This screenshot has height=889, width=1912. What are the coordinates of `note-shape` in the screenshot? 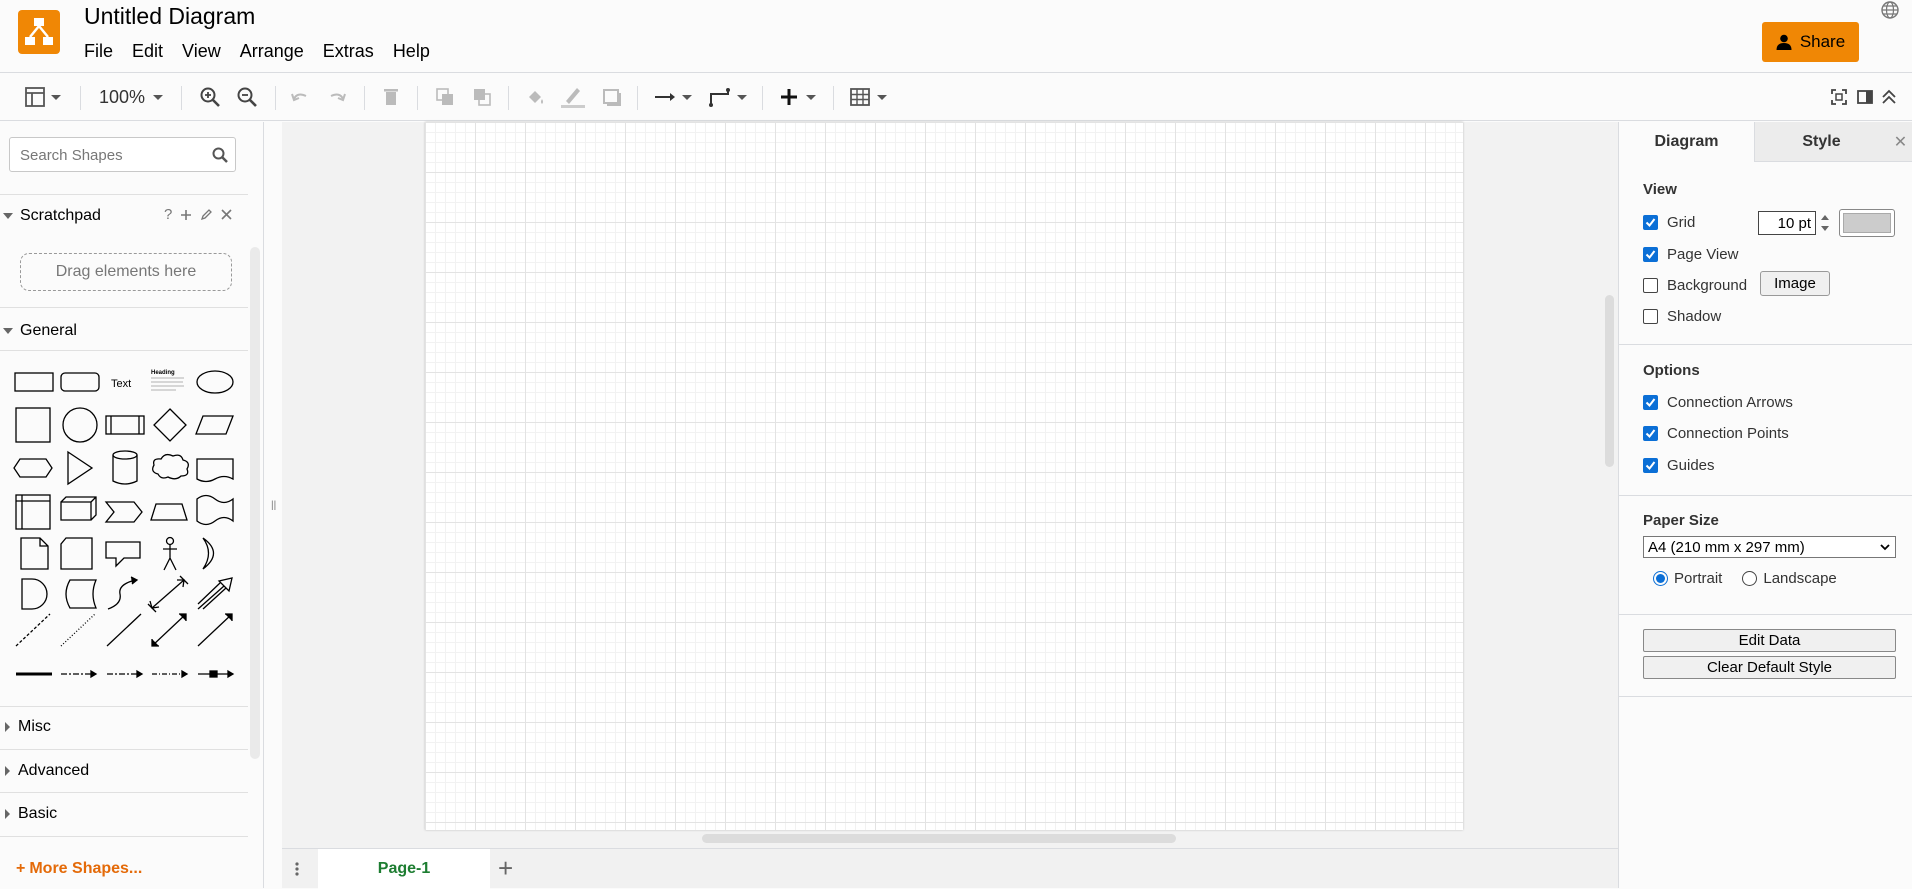 It's located at (34, 553).